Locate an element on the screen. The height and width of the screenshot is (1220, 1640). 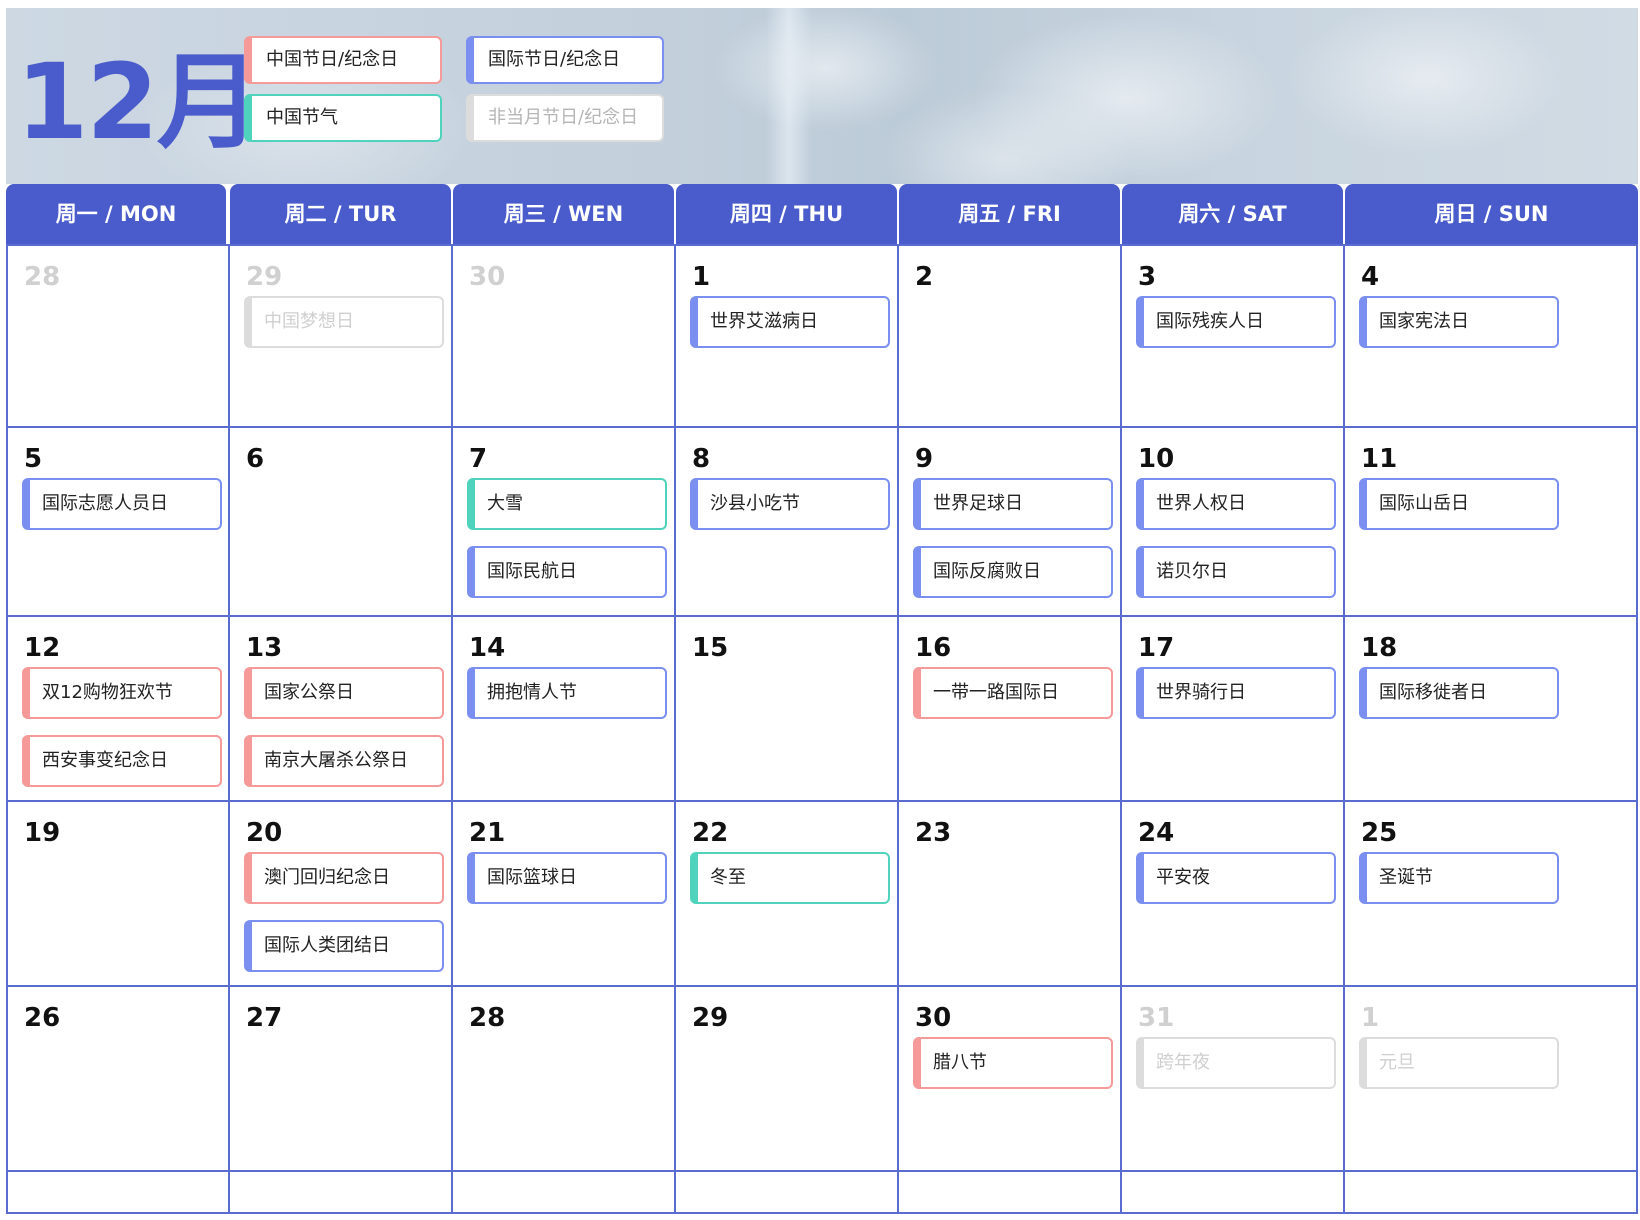
event-tag-other: 中国梦想日 is located at coordinates (344, 322).